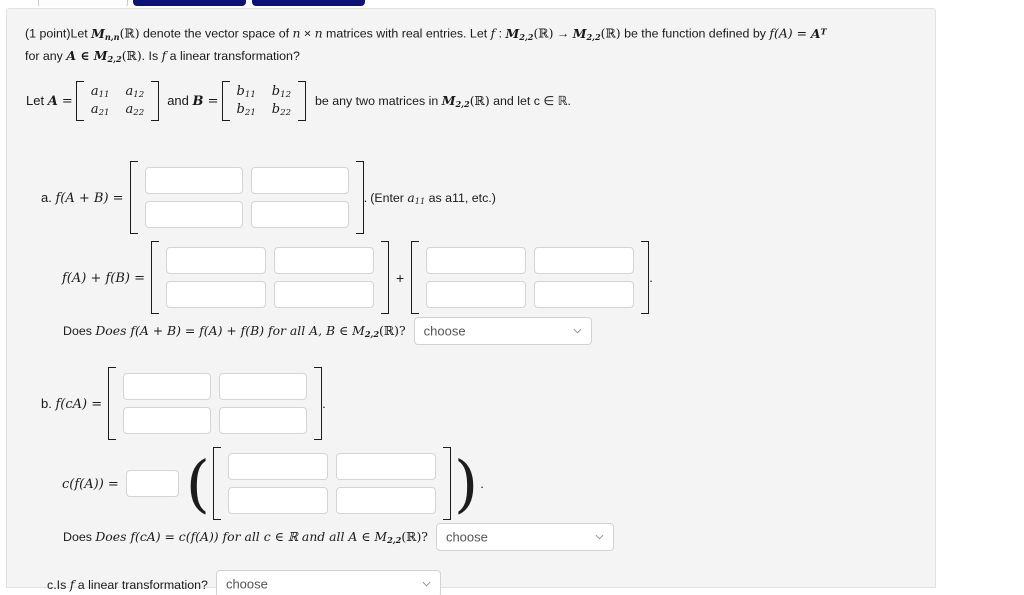  I want to click on stmt-reals-3: (ℝ), so click(610, 33).